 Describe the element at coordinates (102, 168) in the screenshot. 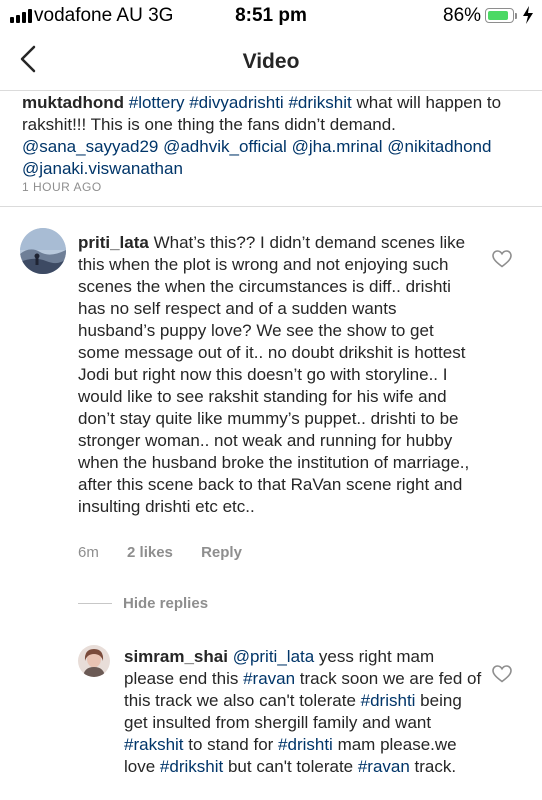

I see `mention-link: @janaki.viswanathan` at that location.